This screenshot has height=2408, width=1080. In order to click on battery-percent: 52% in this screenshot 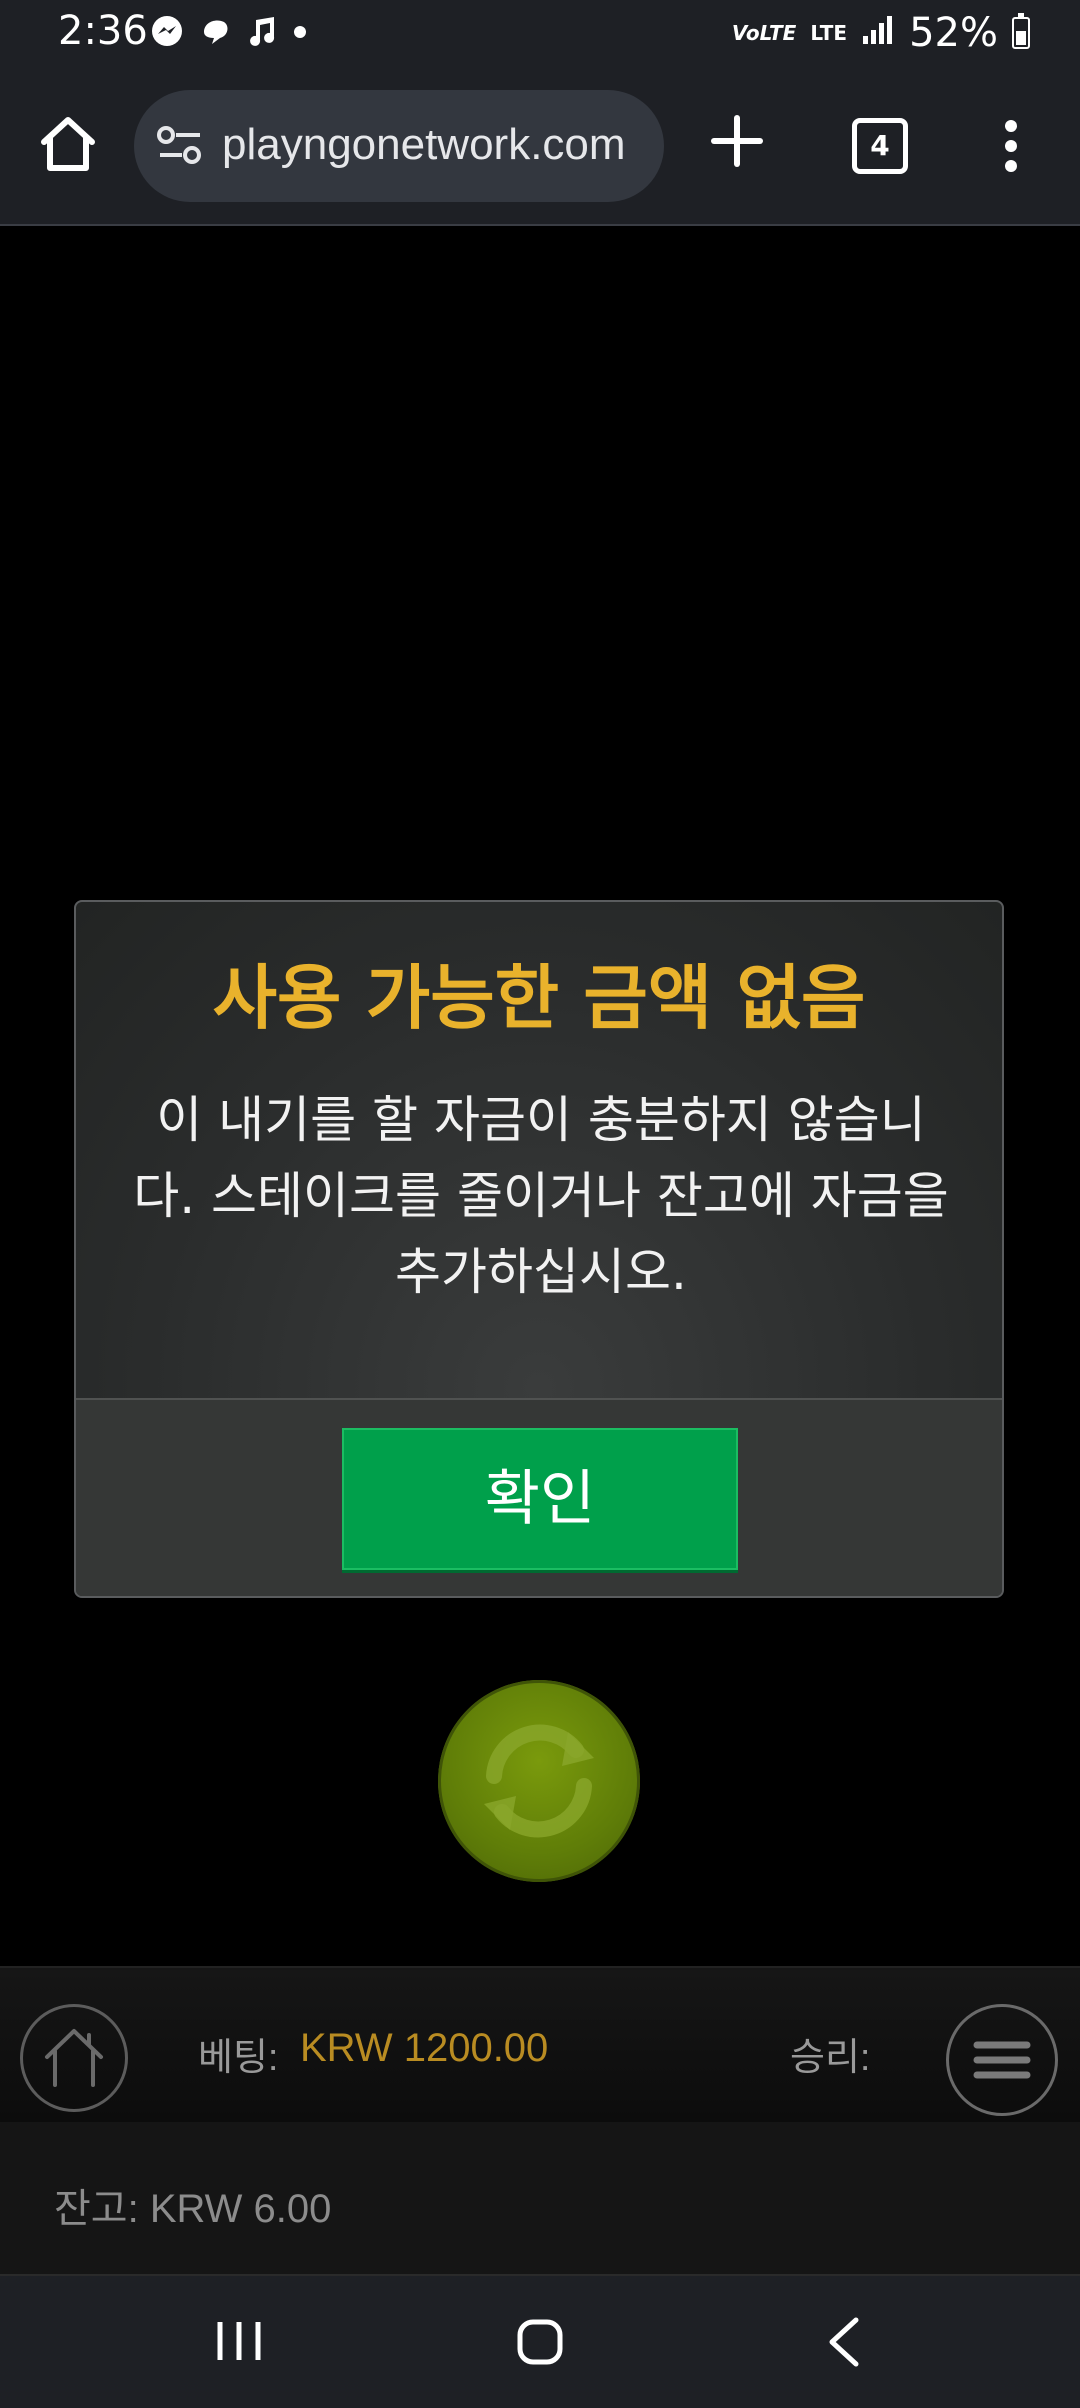, I will do `click(953, 33)`.